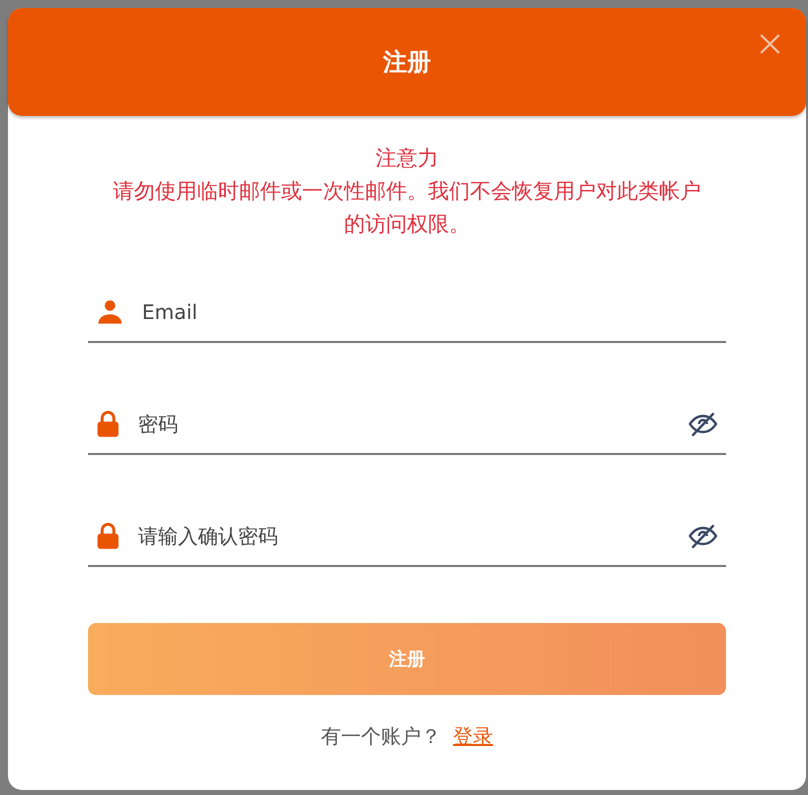 The width and height of the screenshot is (808, 795). What do you see at coordinates (110, 312) in the screenshot?
I see `user-icon` at bounding box center [110, 312].